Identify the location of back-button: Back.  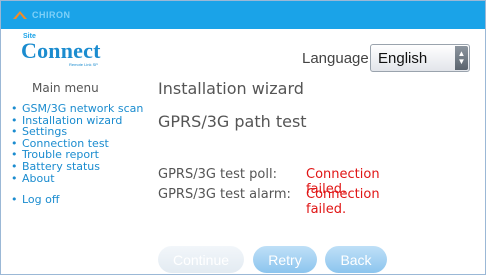
(356, 259).